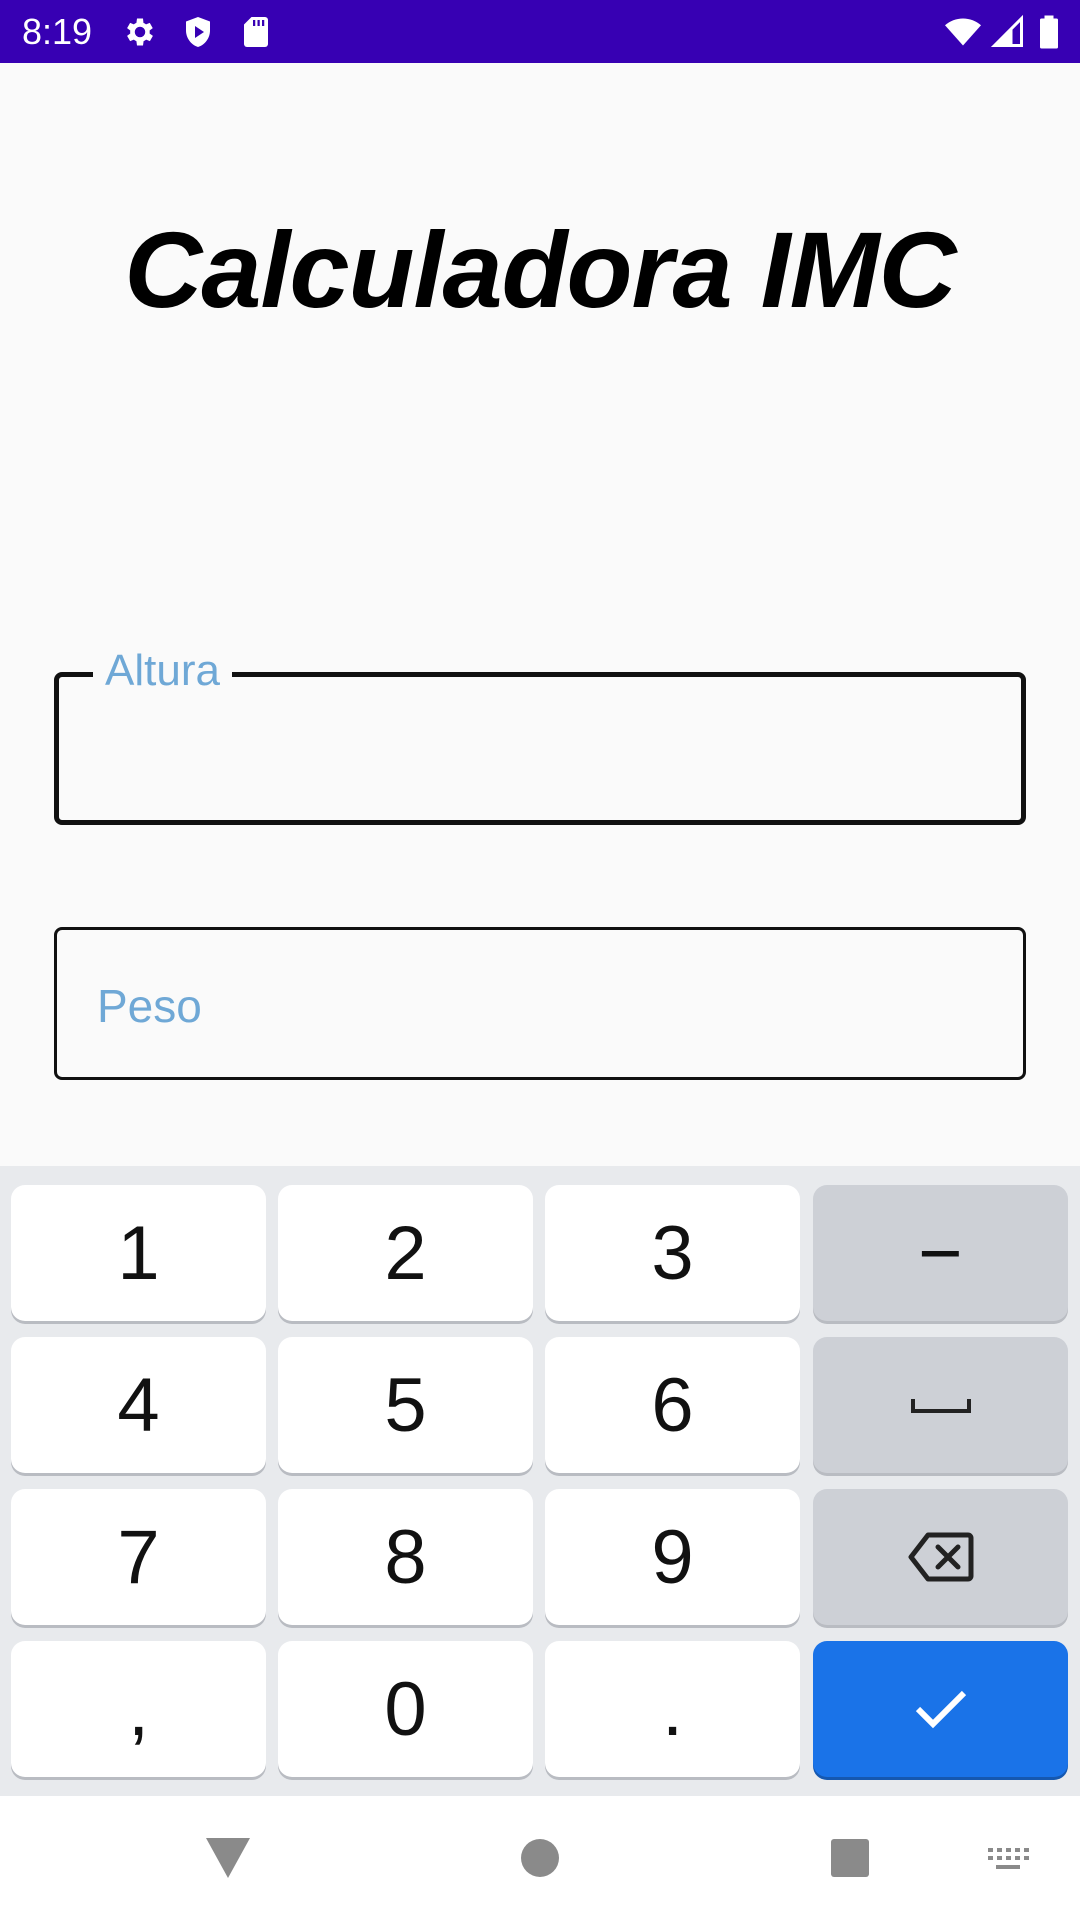  Describe the element at coordinates (672, 1557) in the screenshot. I see `key-9: 9` at that location.